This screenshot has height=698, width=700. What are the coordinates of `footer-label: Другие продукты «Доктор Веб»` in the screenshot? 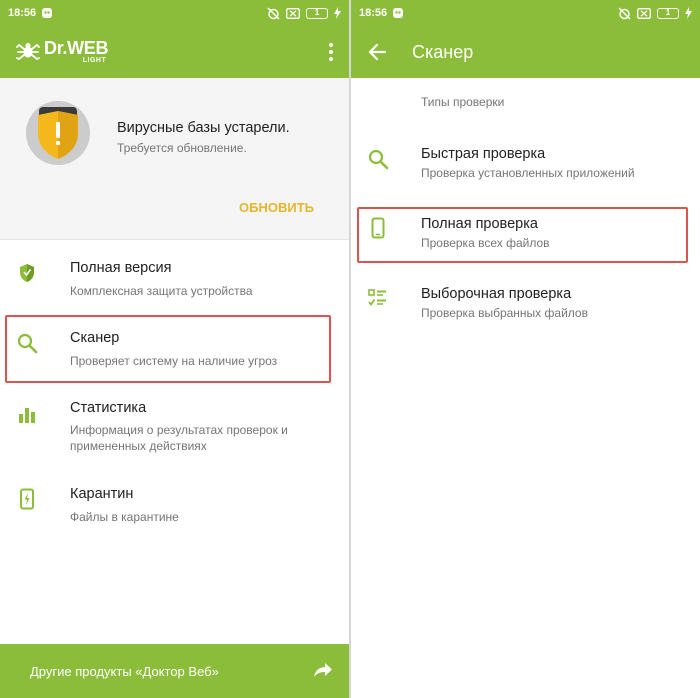 It's located at (124, 671).